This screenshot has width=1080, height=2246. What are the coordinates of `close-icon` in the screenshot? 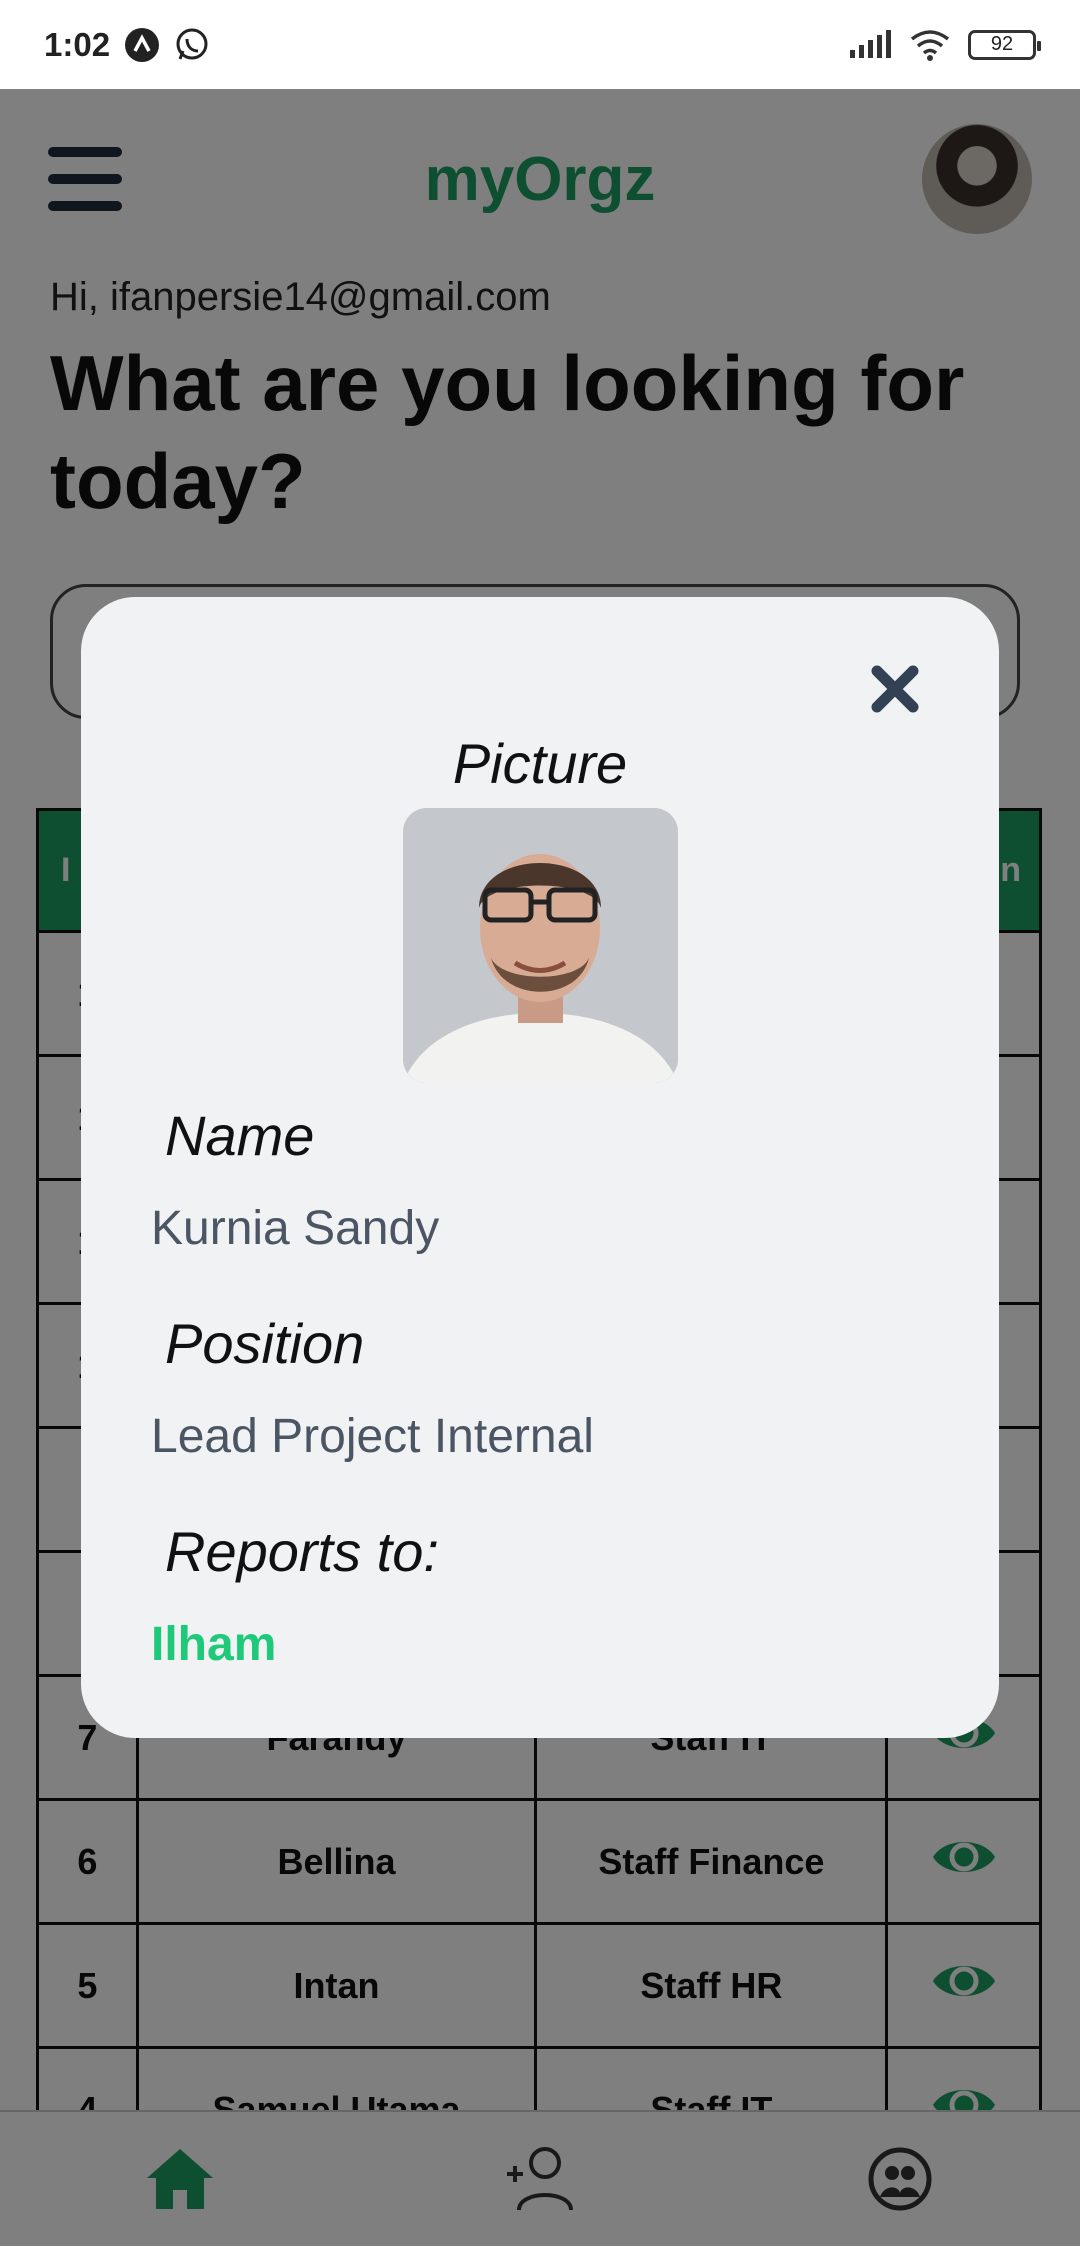 It's located at (895, 689).